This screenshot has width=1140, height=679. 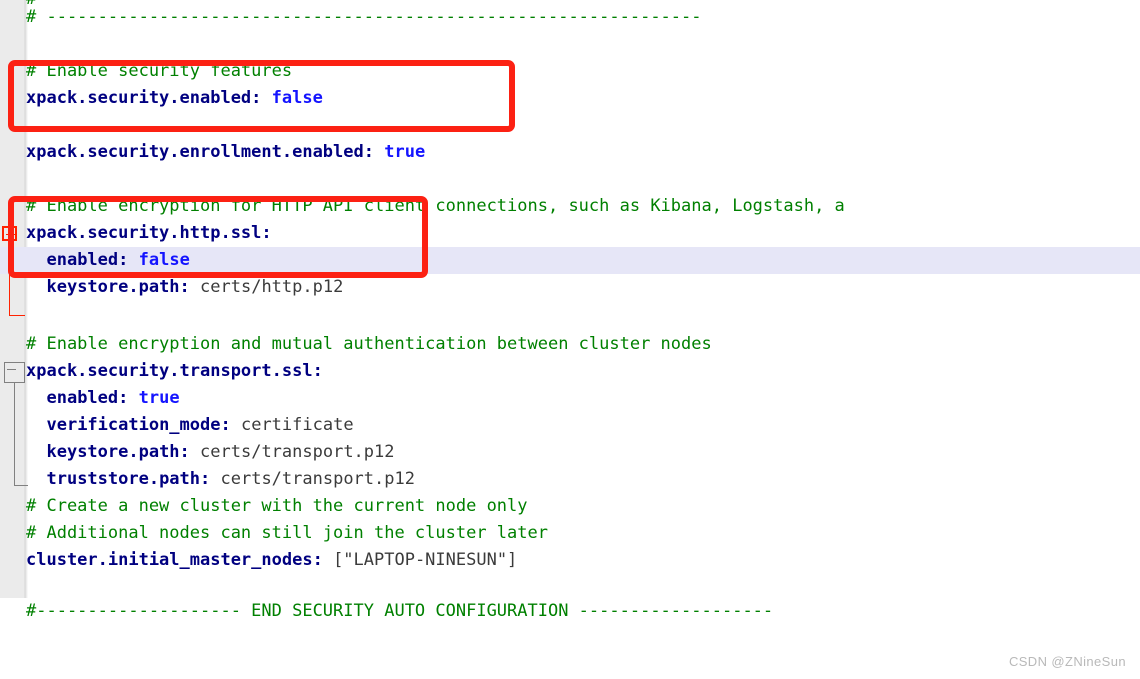 What do you see at coordinates (297, 425) in the screenshot?
I see `yaml-value: certificate` at bounding box center [297, 425].